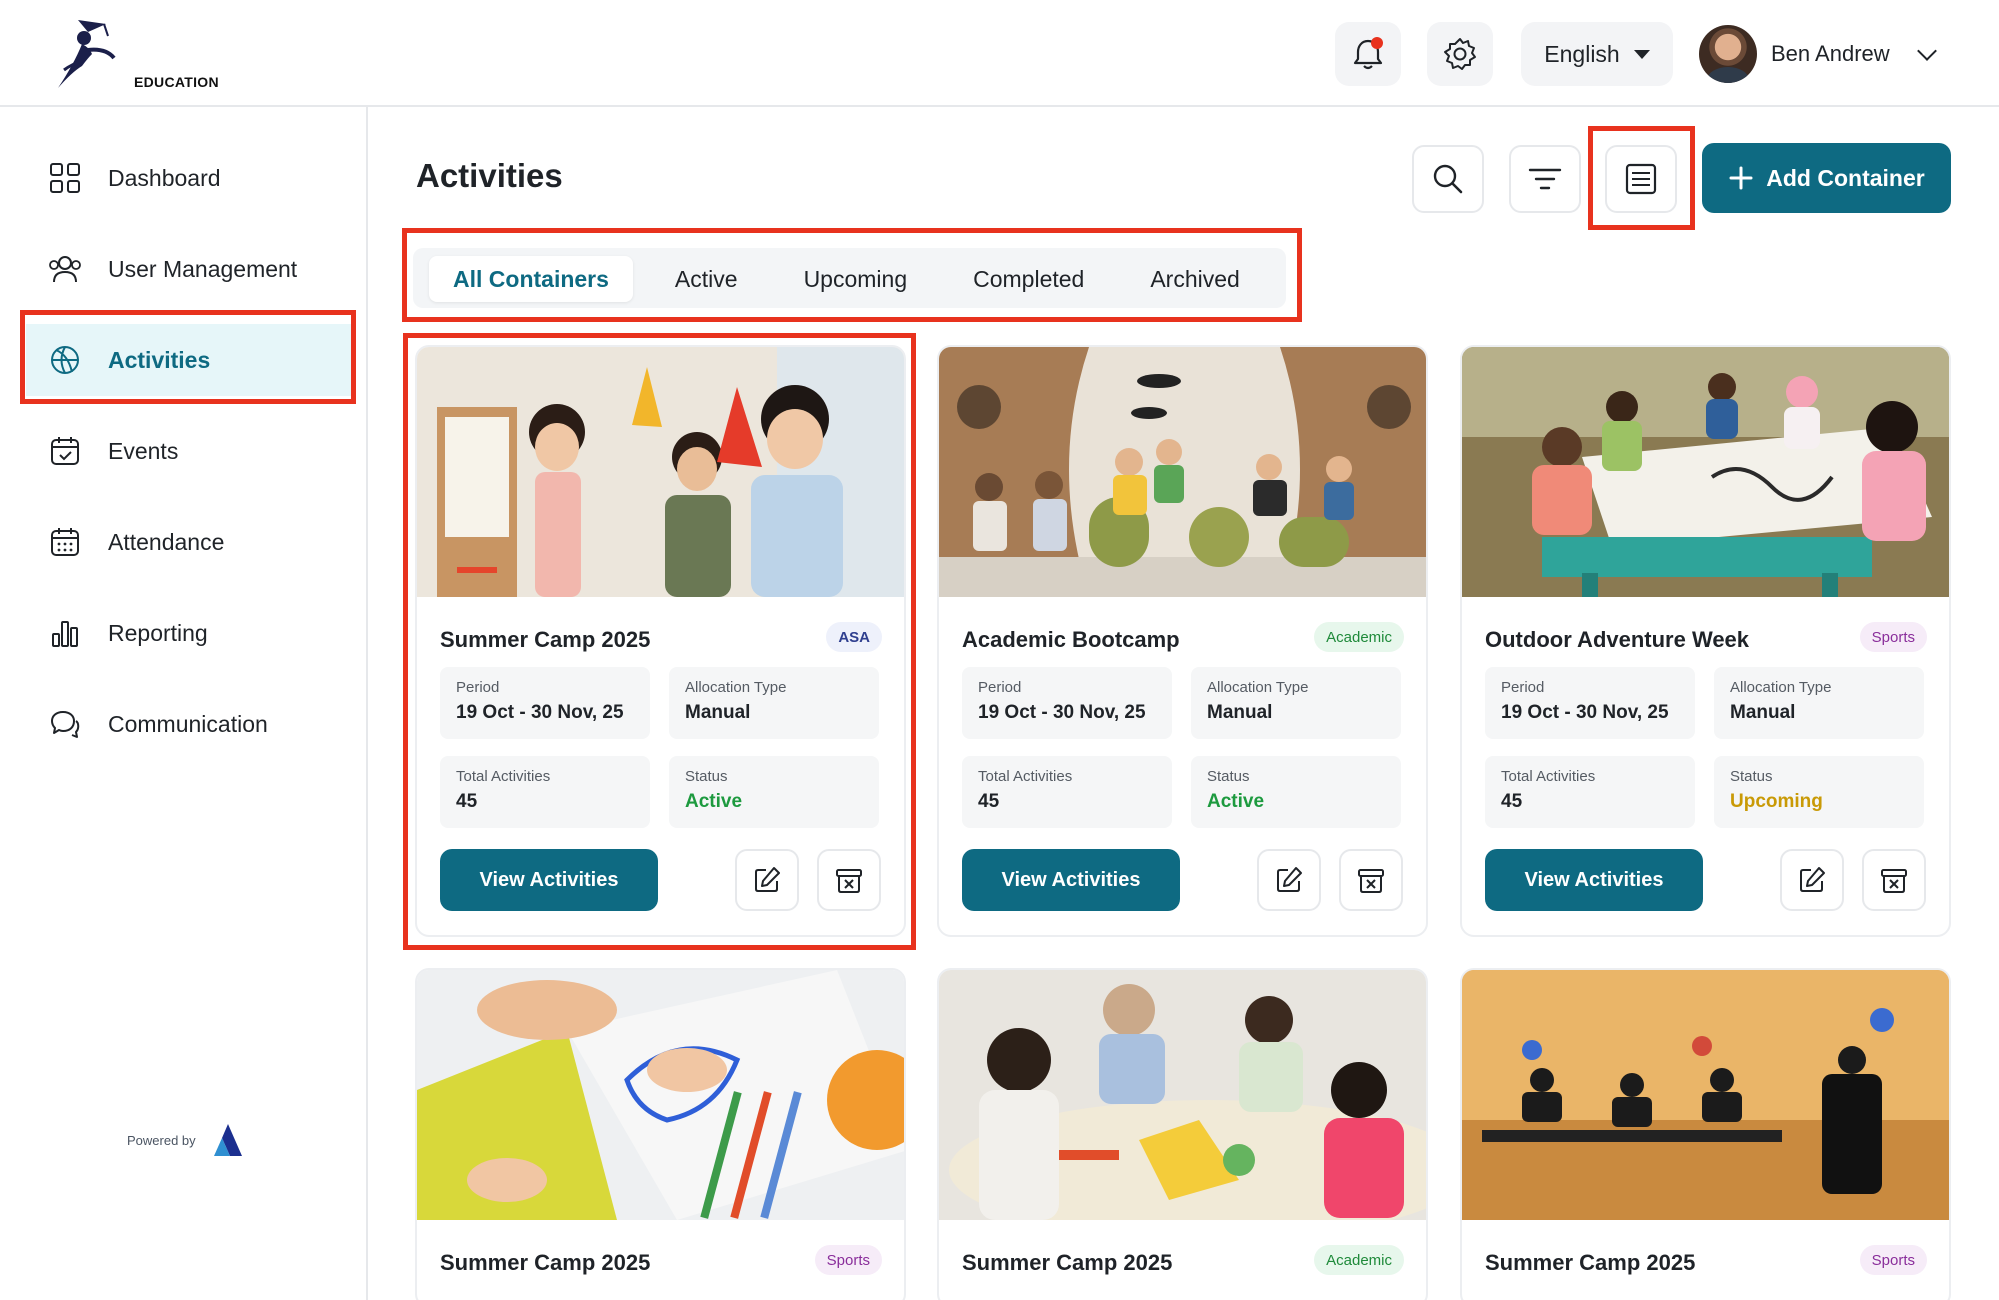 The height and width of the screenshot is (1300, 1999). What do you see at coordinates (706, 776) in the screenshot?
I see `stat-label: Status` at bounding box center [706, 776].